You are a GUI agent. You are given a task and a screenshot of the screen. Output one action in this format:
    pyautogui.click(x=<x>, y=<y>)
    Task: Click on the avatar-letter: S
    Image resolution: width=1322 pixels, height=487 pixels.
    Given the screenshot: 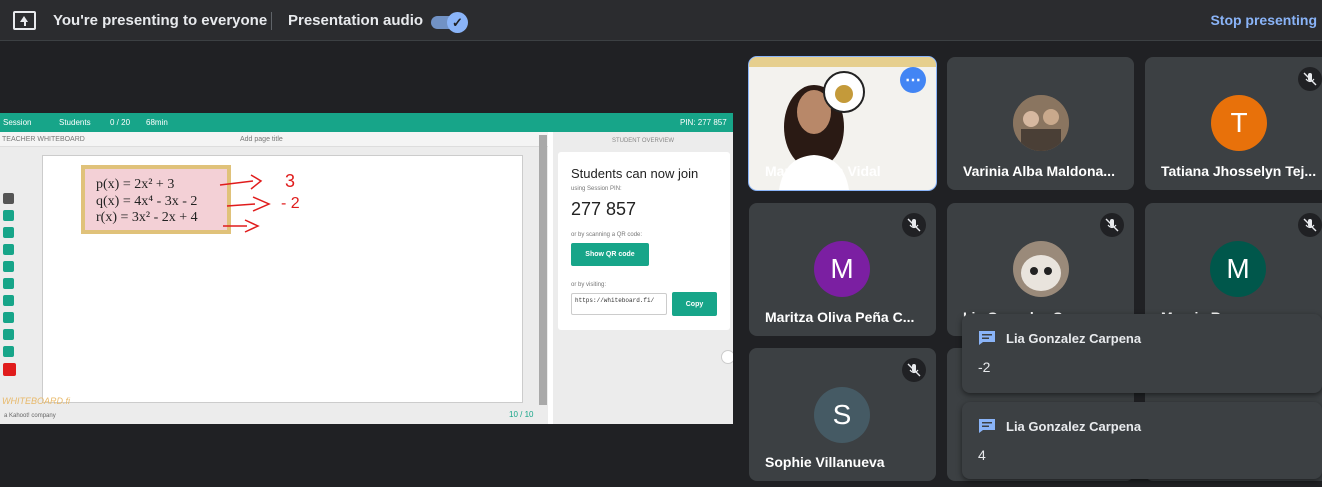 What is the action you would take?
    pyautogui.click(x=842, y=414)
    